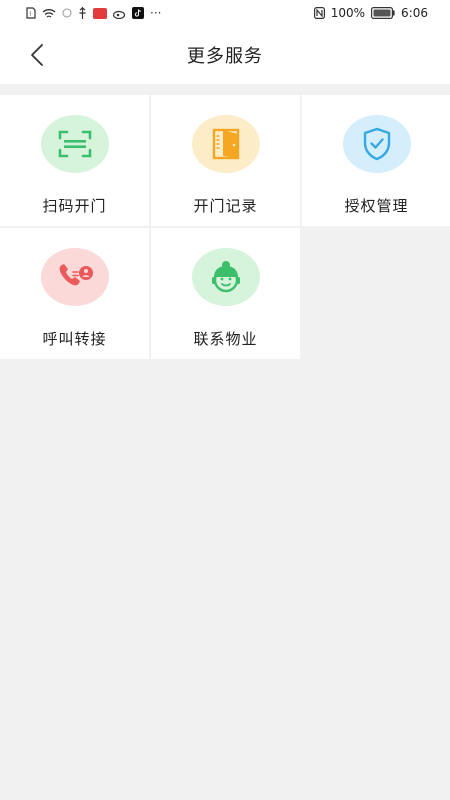  I want to click on authorization-tile: 授权管理, so click(376, 160).